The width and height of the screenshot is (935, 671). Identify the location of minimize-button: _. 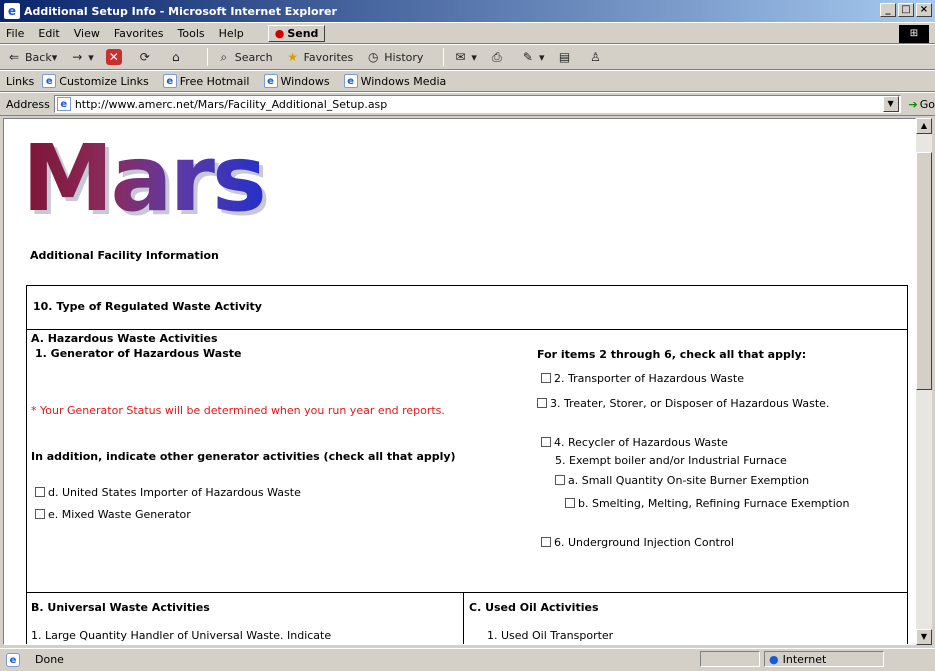
(888, 10).